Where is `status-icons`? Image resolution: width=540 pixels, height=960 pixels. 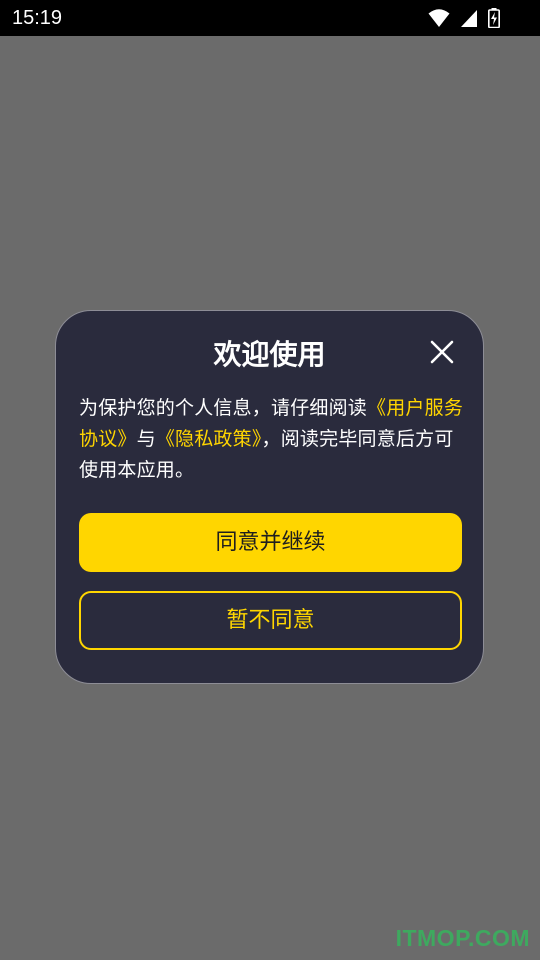
status-icons is located at coordinates (464, 18).